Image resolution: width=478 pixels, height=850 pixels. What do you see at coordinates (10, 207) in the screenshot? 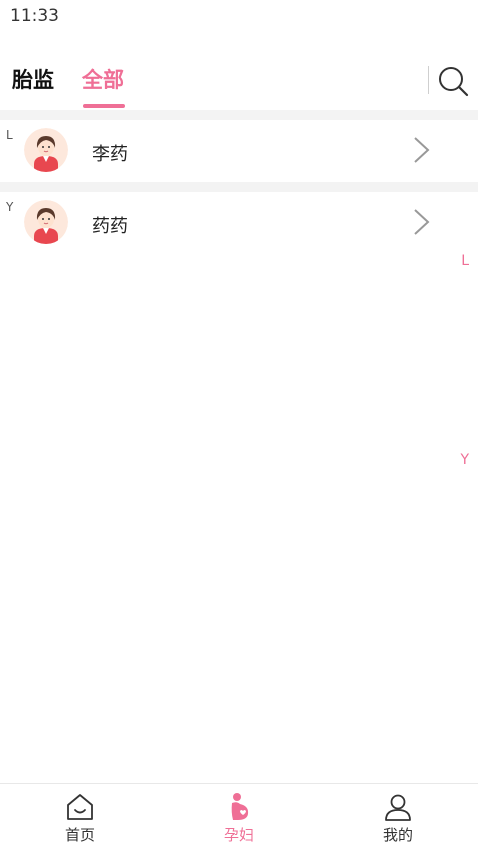
I see `group-letter-y: Y` at bounding box center [10, 207].